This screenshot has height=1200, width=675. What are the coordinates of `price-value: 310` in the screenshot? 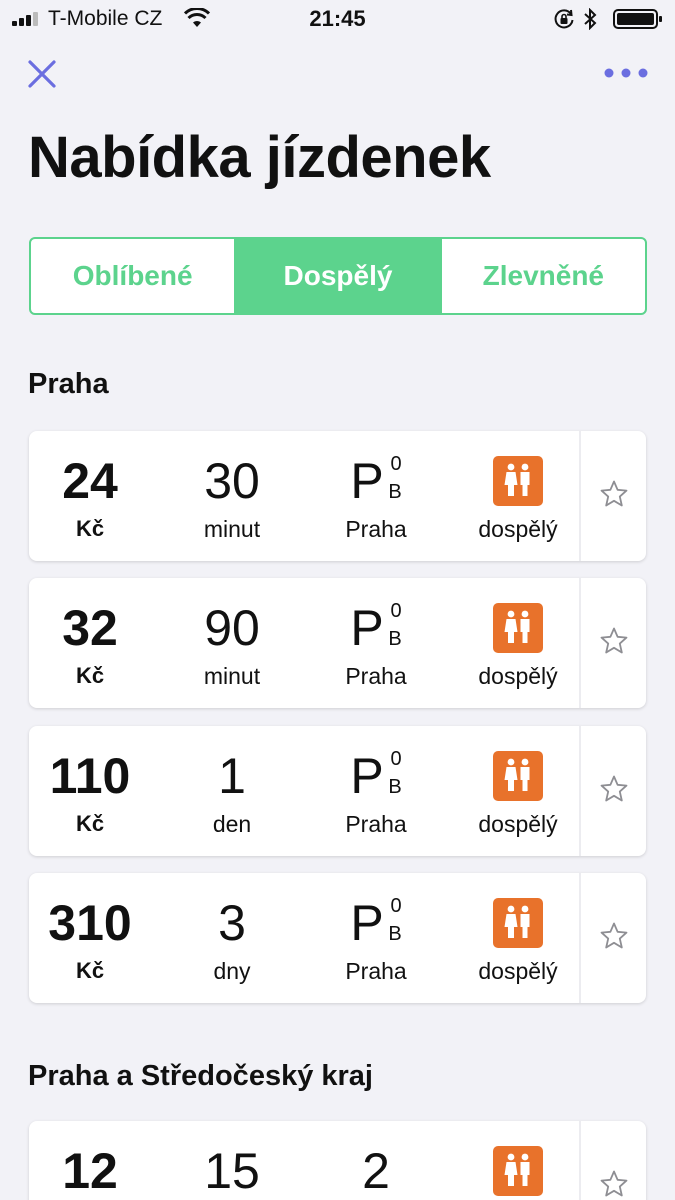 It's located at (90, 923).